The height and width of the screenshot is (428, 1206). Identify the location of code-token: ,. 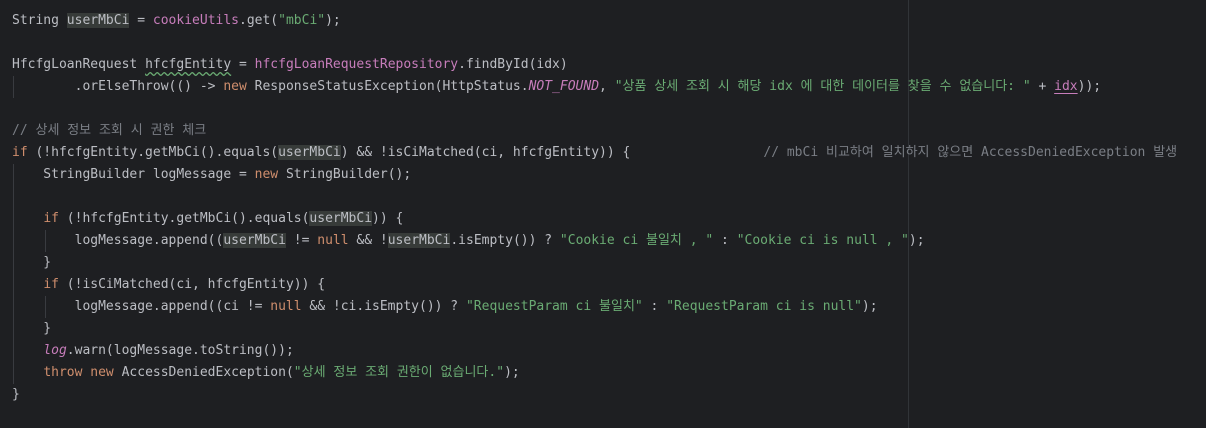
(607, 86).